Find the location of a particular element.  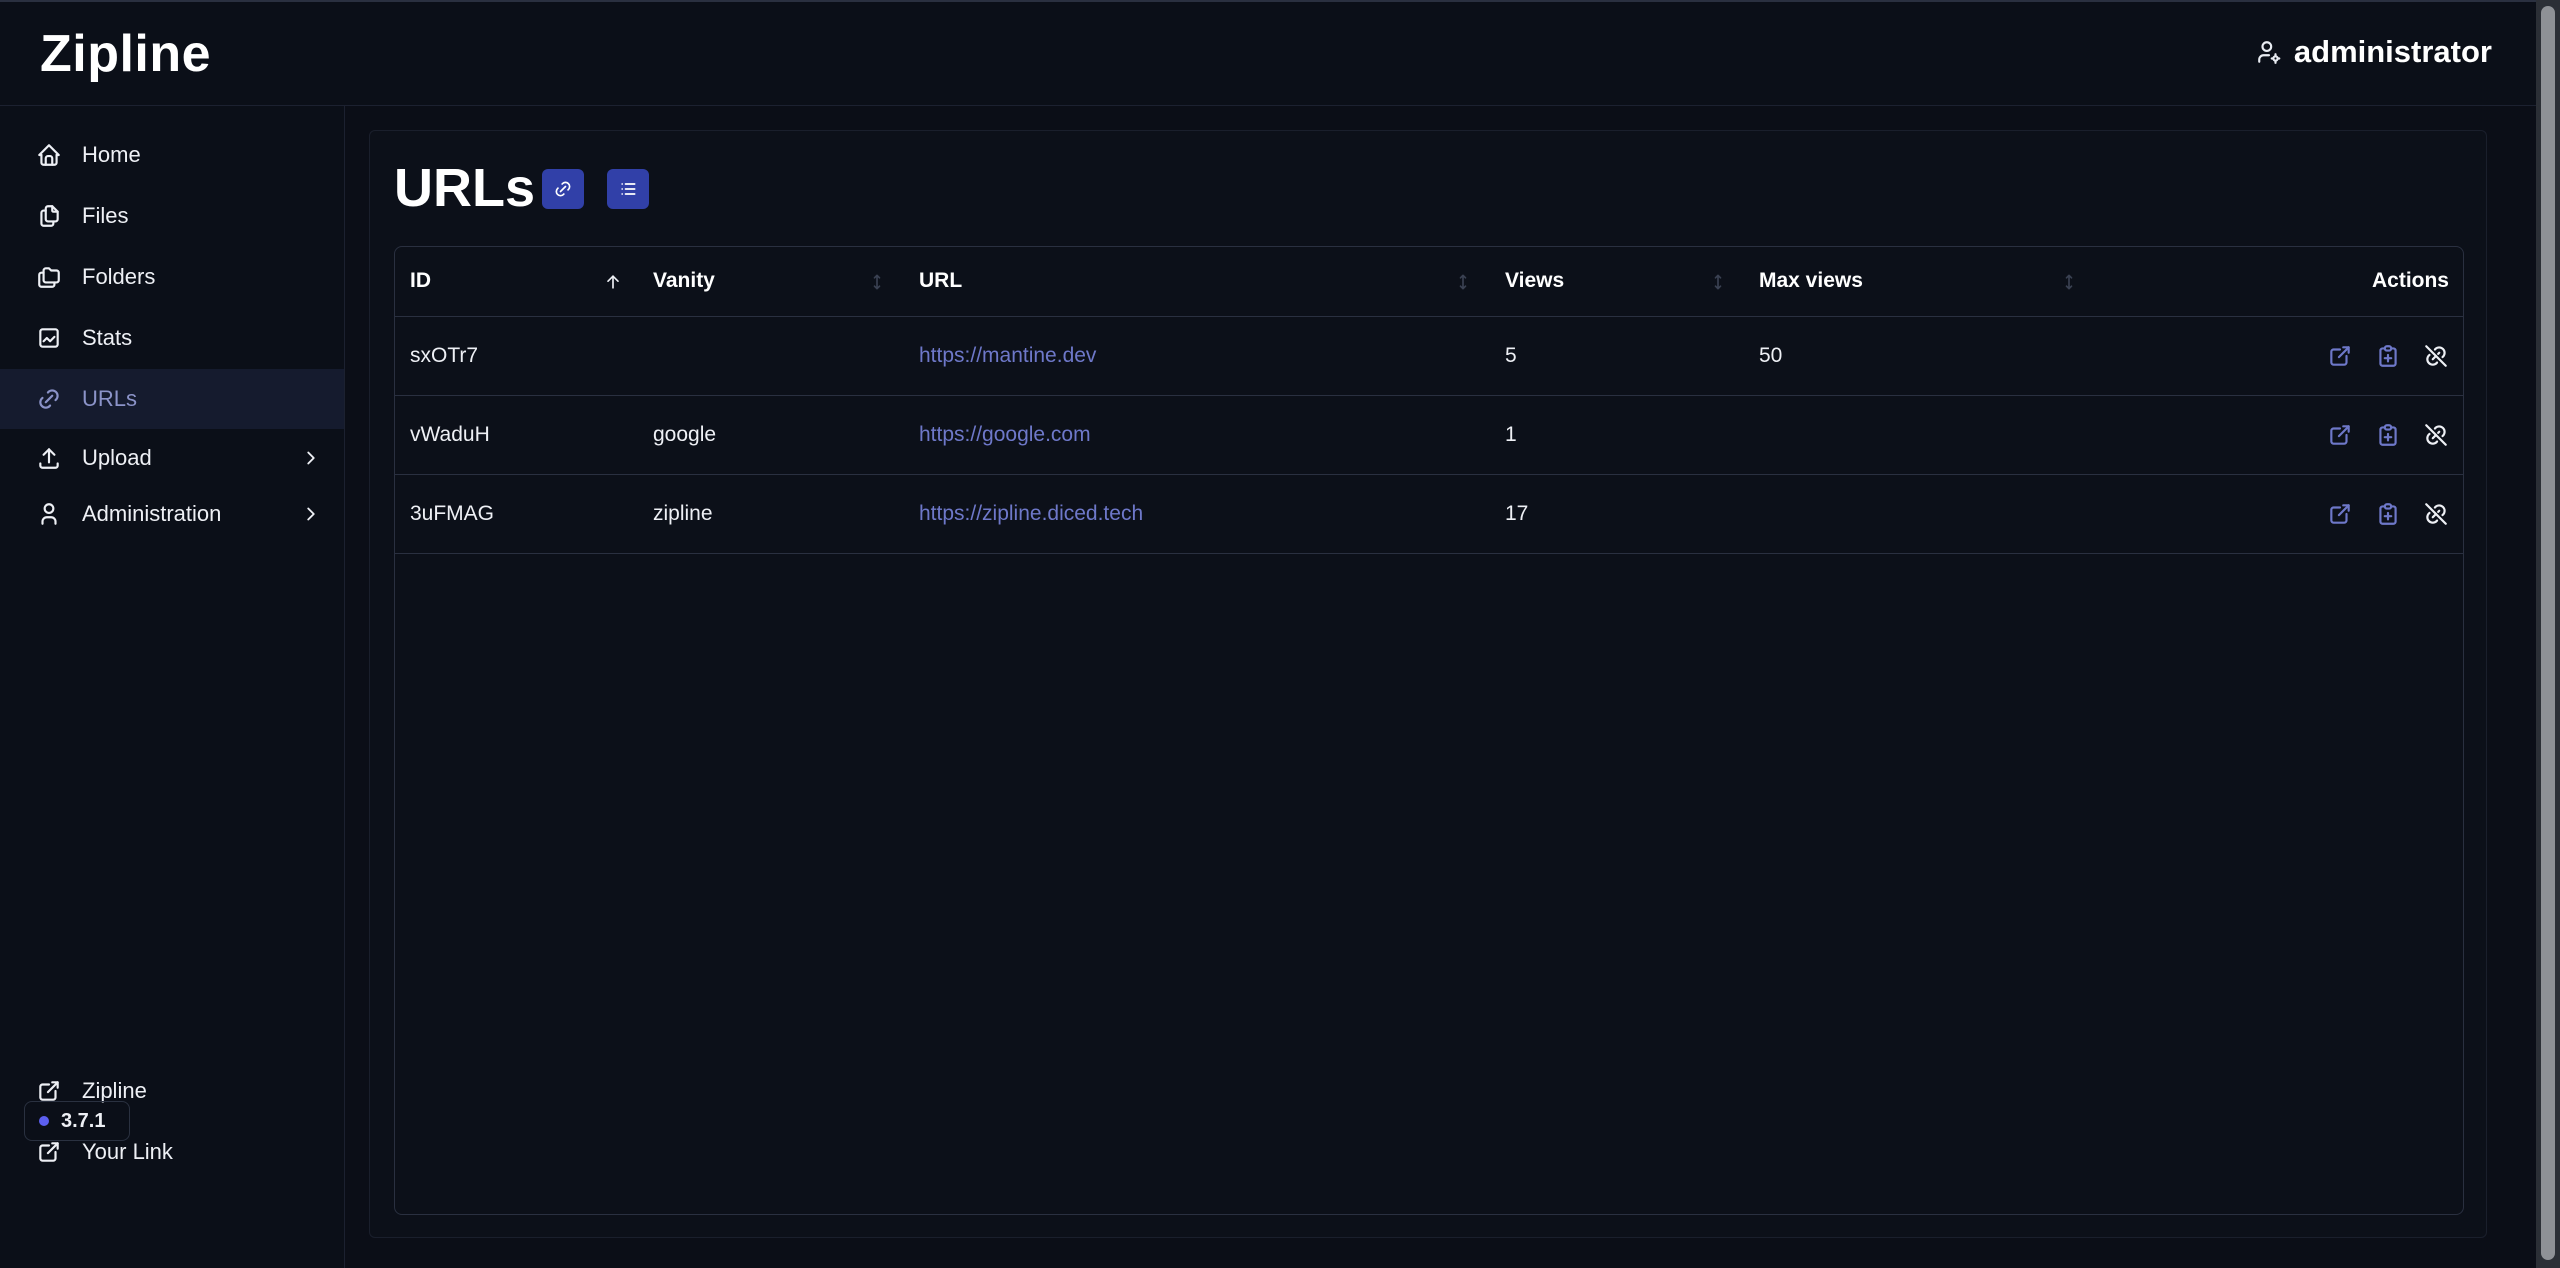

sidebar-item-label: Upload is located at coordinates (117, 457).